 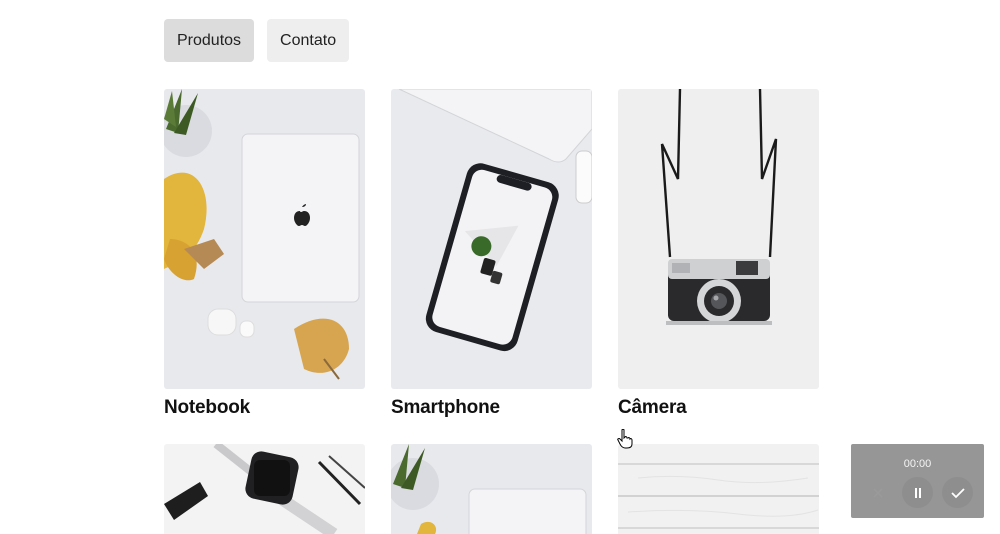 I want to click on product-title: Notebook, so click(x=207, y=407).